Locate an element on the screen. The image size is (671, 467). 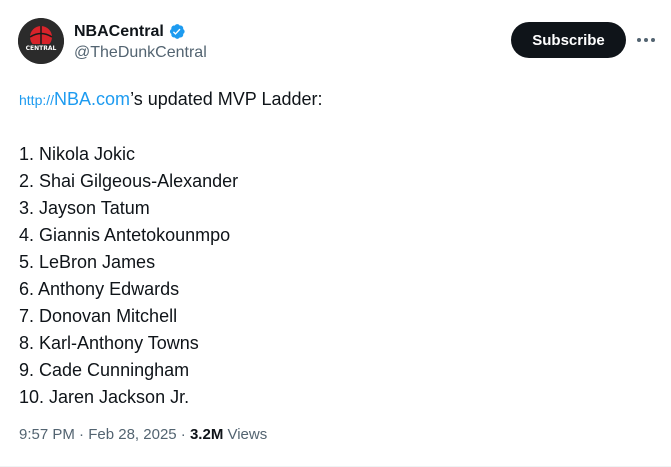
tweet-link-host: NBA.com is located at coordinates (92, 99).